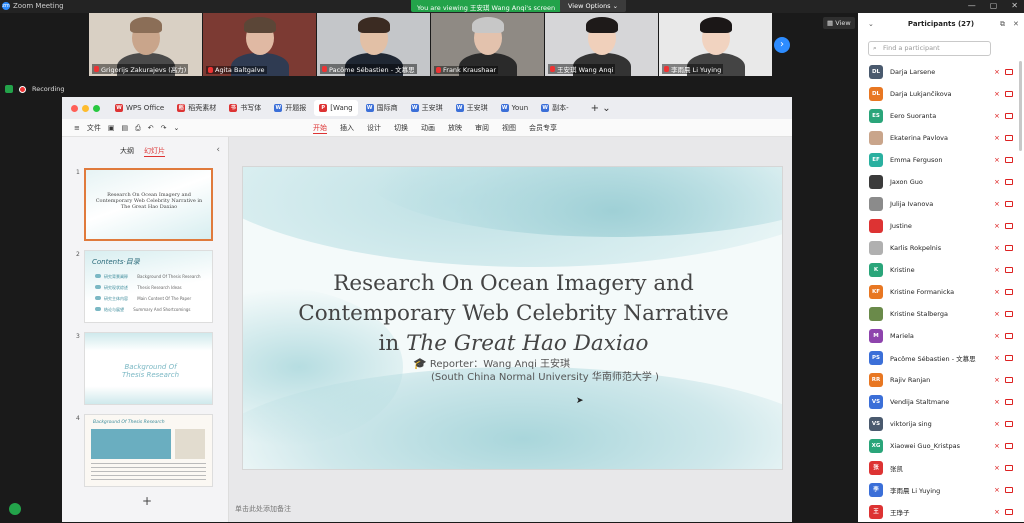 This screenshot has height=523, width=1024. What do you see at coordinates (937, 226) in the screenshot?
I see `participant-row: Justine ⨯` at bounding box center [937, 226].